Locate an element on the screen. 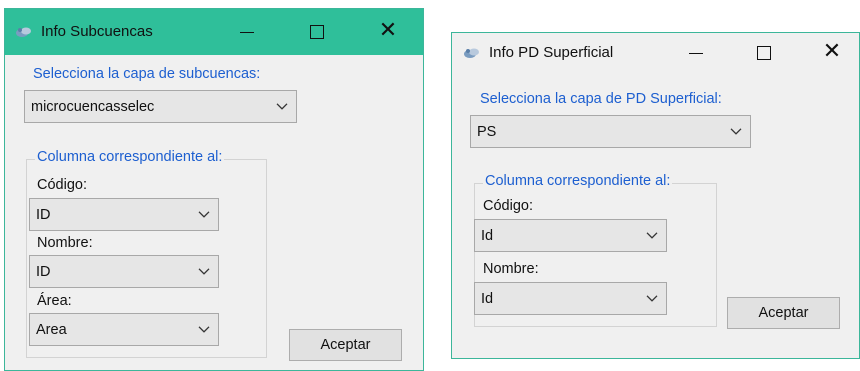 The image size is (860, 371). nombre-select: ID is located at coordinates (124, 271).